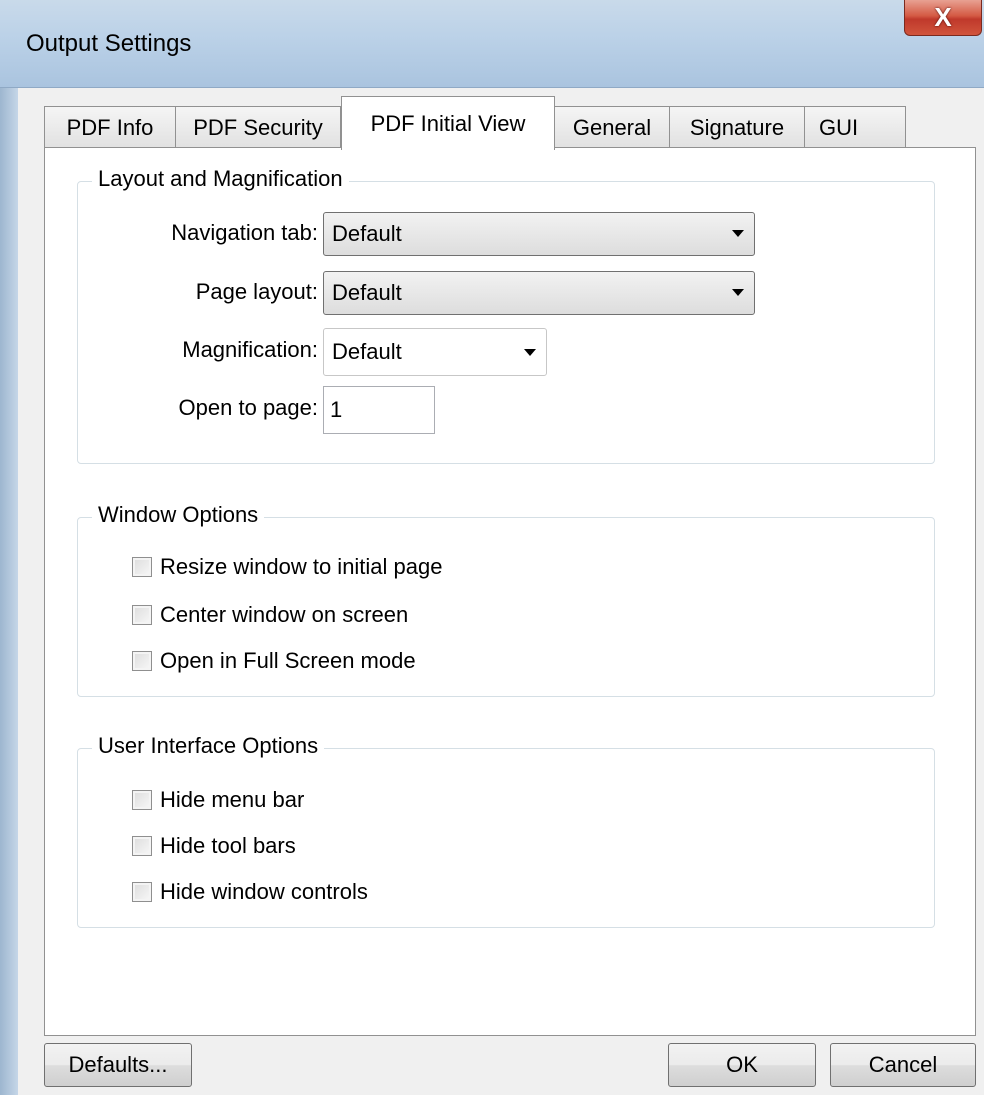 The height and width of the screenshot is (1095, 984). I want to click on close-button: X, so click(943, 18).